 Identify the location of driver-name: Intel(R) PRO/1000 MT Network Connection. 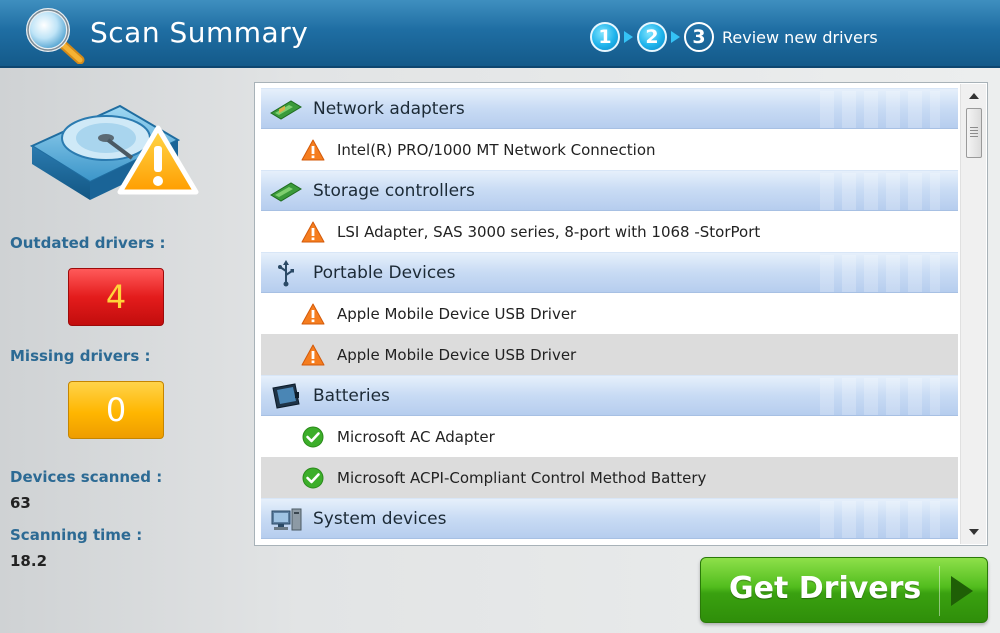
(496, 149).